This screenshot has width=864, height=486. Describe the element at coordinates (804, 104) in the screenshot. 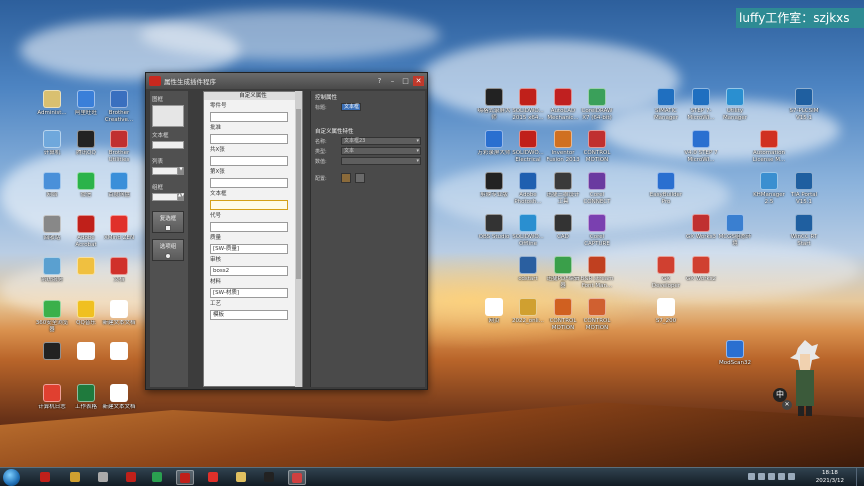

I see `desktop-icon: S7-PLCSIM V15.1` at that location.